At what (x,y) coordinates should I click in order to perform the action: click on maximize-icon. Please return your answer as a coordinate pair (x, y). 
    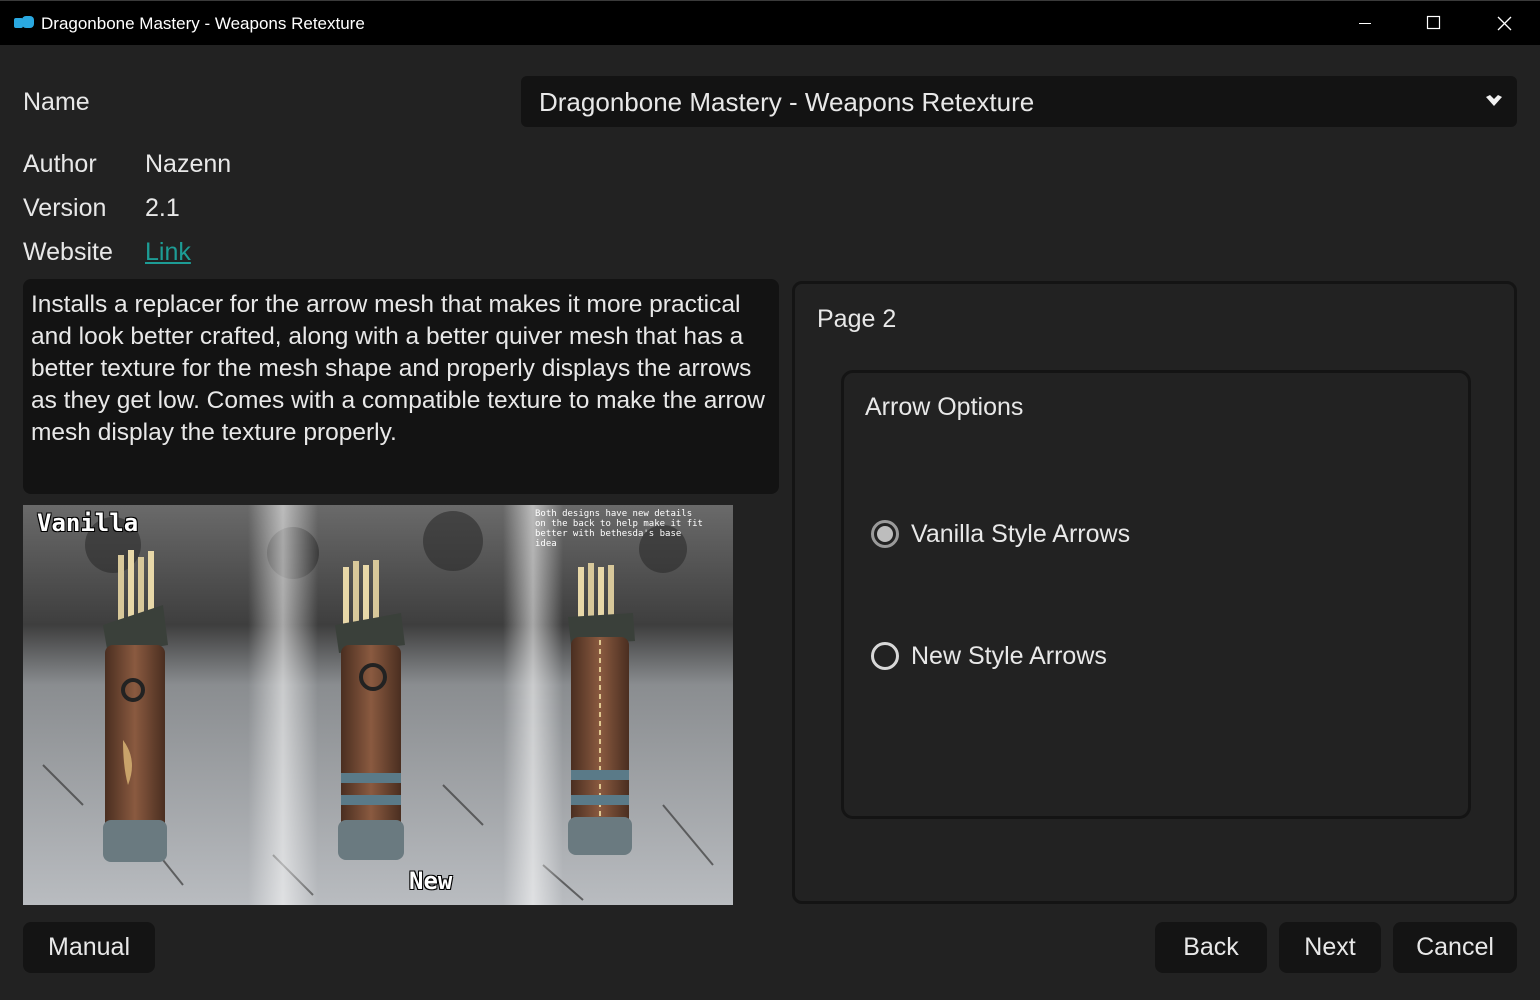
    Looking at the image, I should click on (1433, 22).